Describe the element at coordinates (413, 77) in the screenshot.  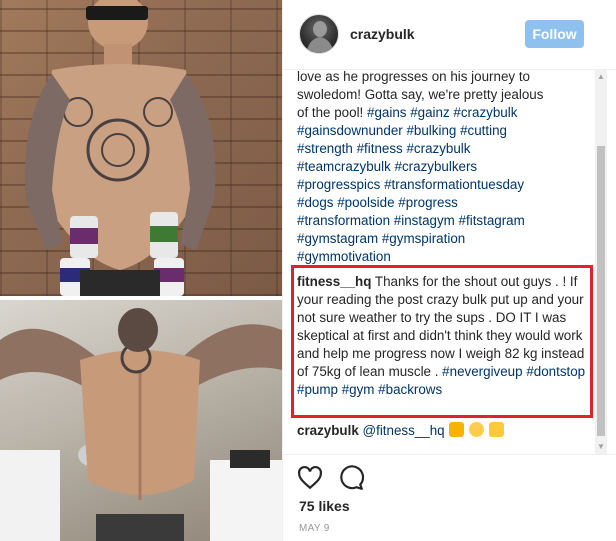
I see `caption-line: love as he progresses on his journey to` at that location.